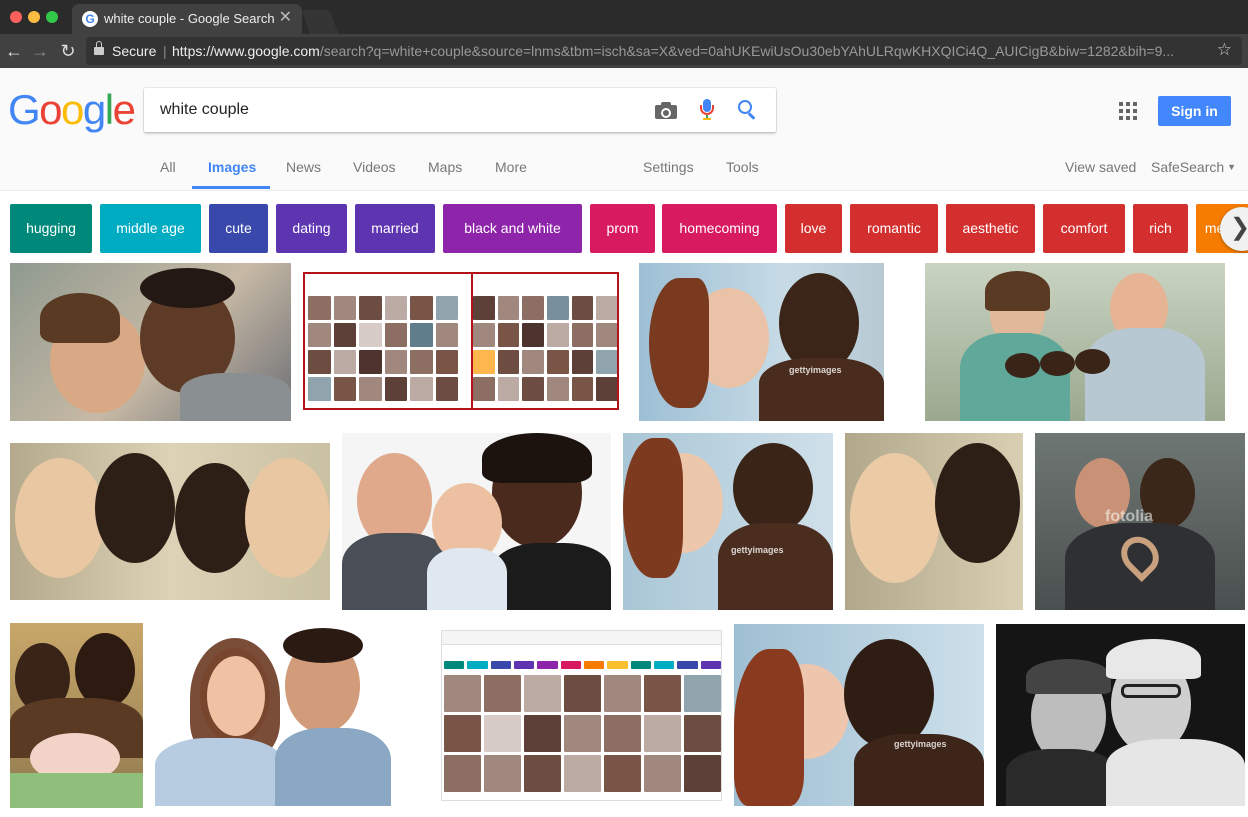  I want to click on browser-tab-active: G white couple - Google Search ✕, so click(187, 19).